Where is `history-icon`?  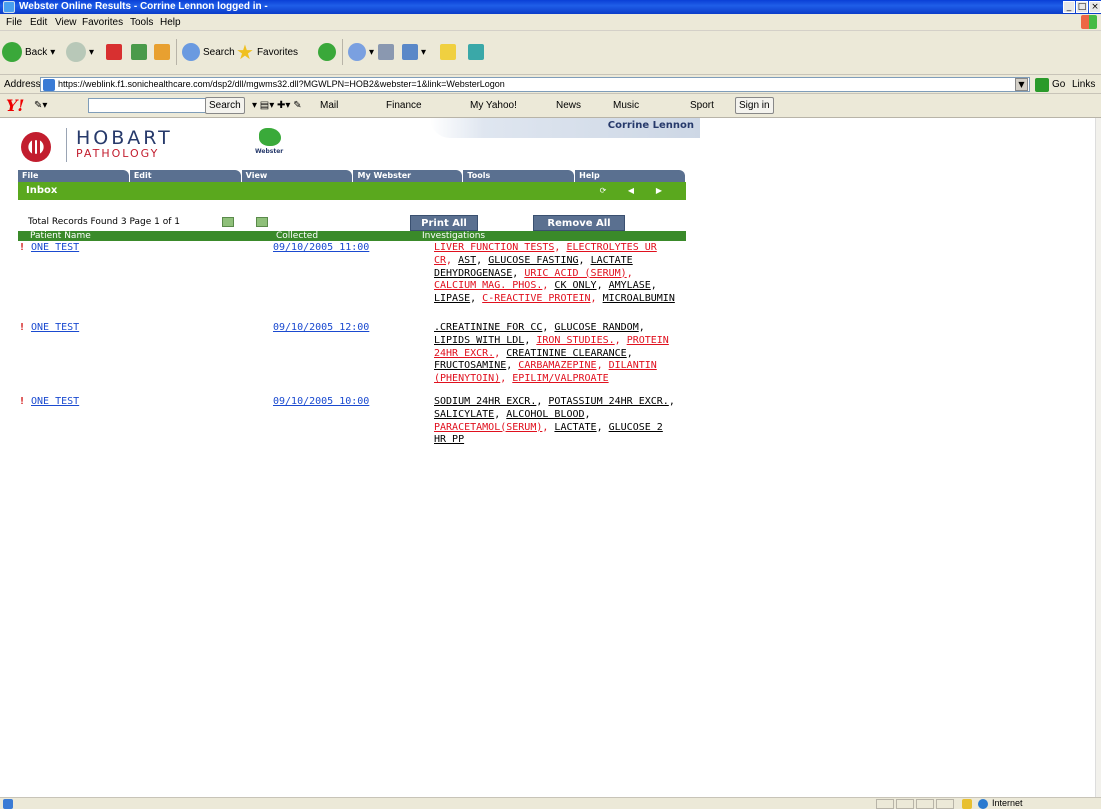
history-icon is located at coordinates (327, 52).